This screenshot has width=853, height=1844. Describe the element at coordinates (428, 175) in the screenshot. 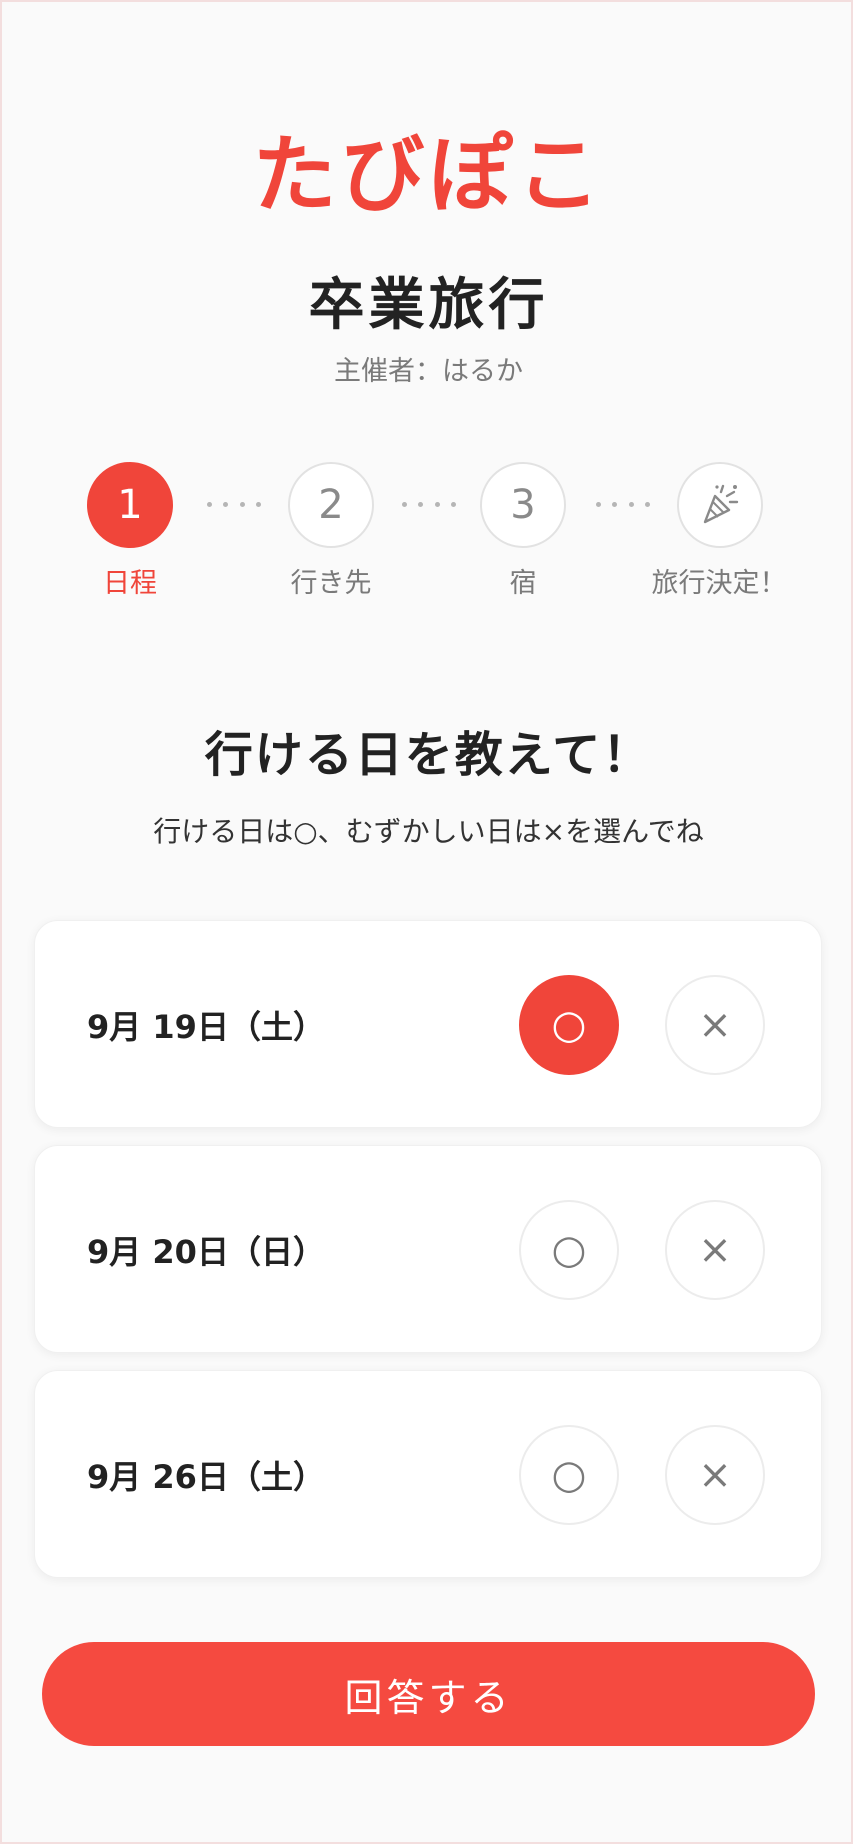

I see `app-logo: たびぽこ` at that location.